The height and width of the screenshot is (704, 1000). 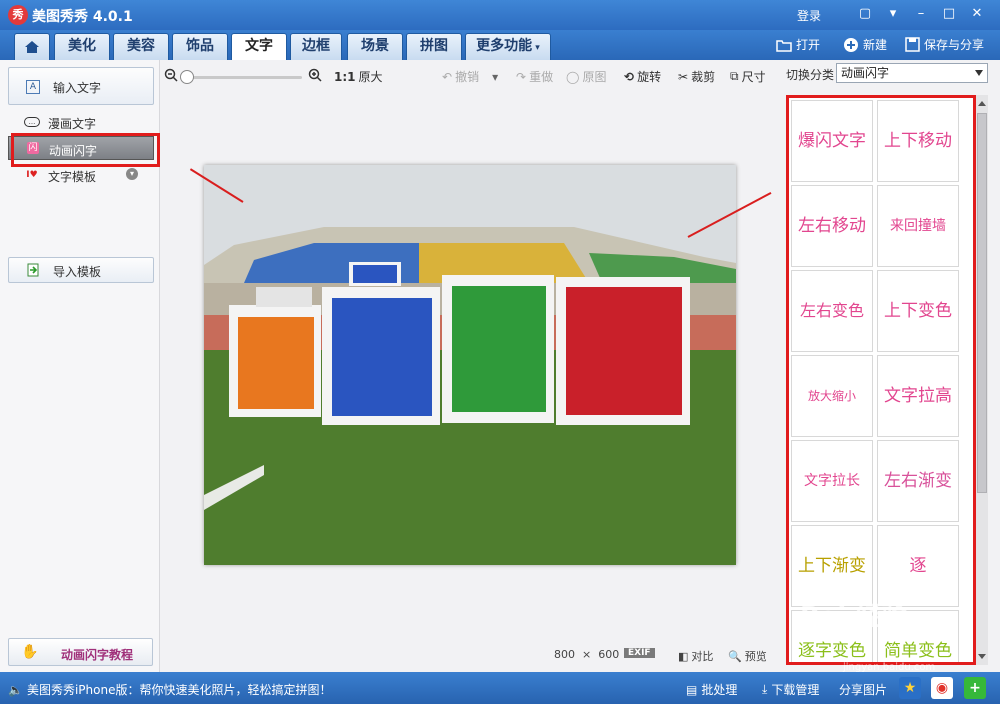 I want to click on scroll-up-icon, so click(x=982, y=103).